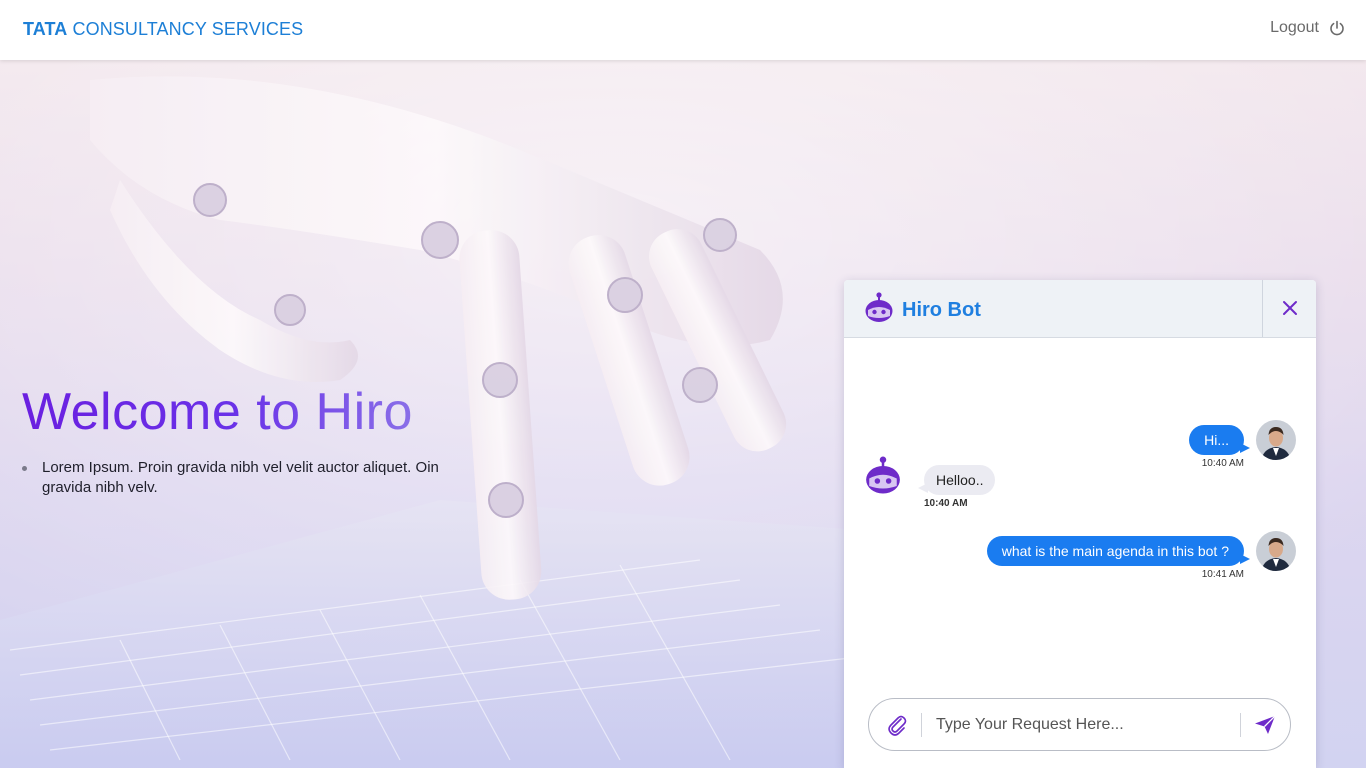 This screenshot has width=1366, height=768. Describe the element at coordinates (1265, 725) in the screenshot. I see `send-icon` at that location.